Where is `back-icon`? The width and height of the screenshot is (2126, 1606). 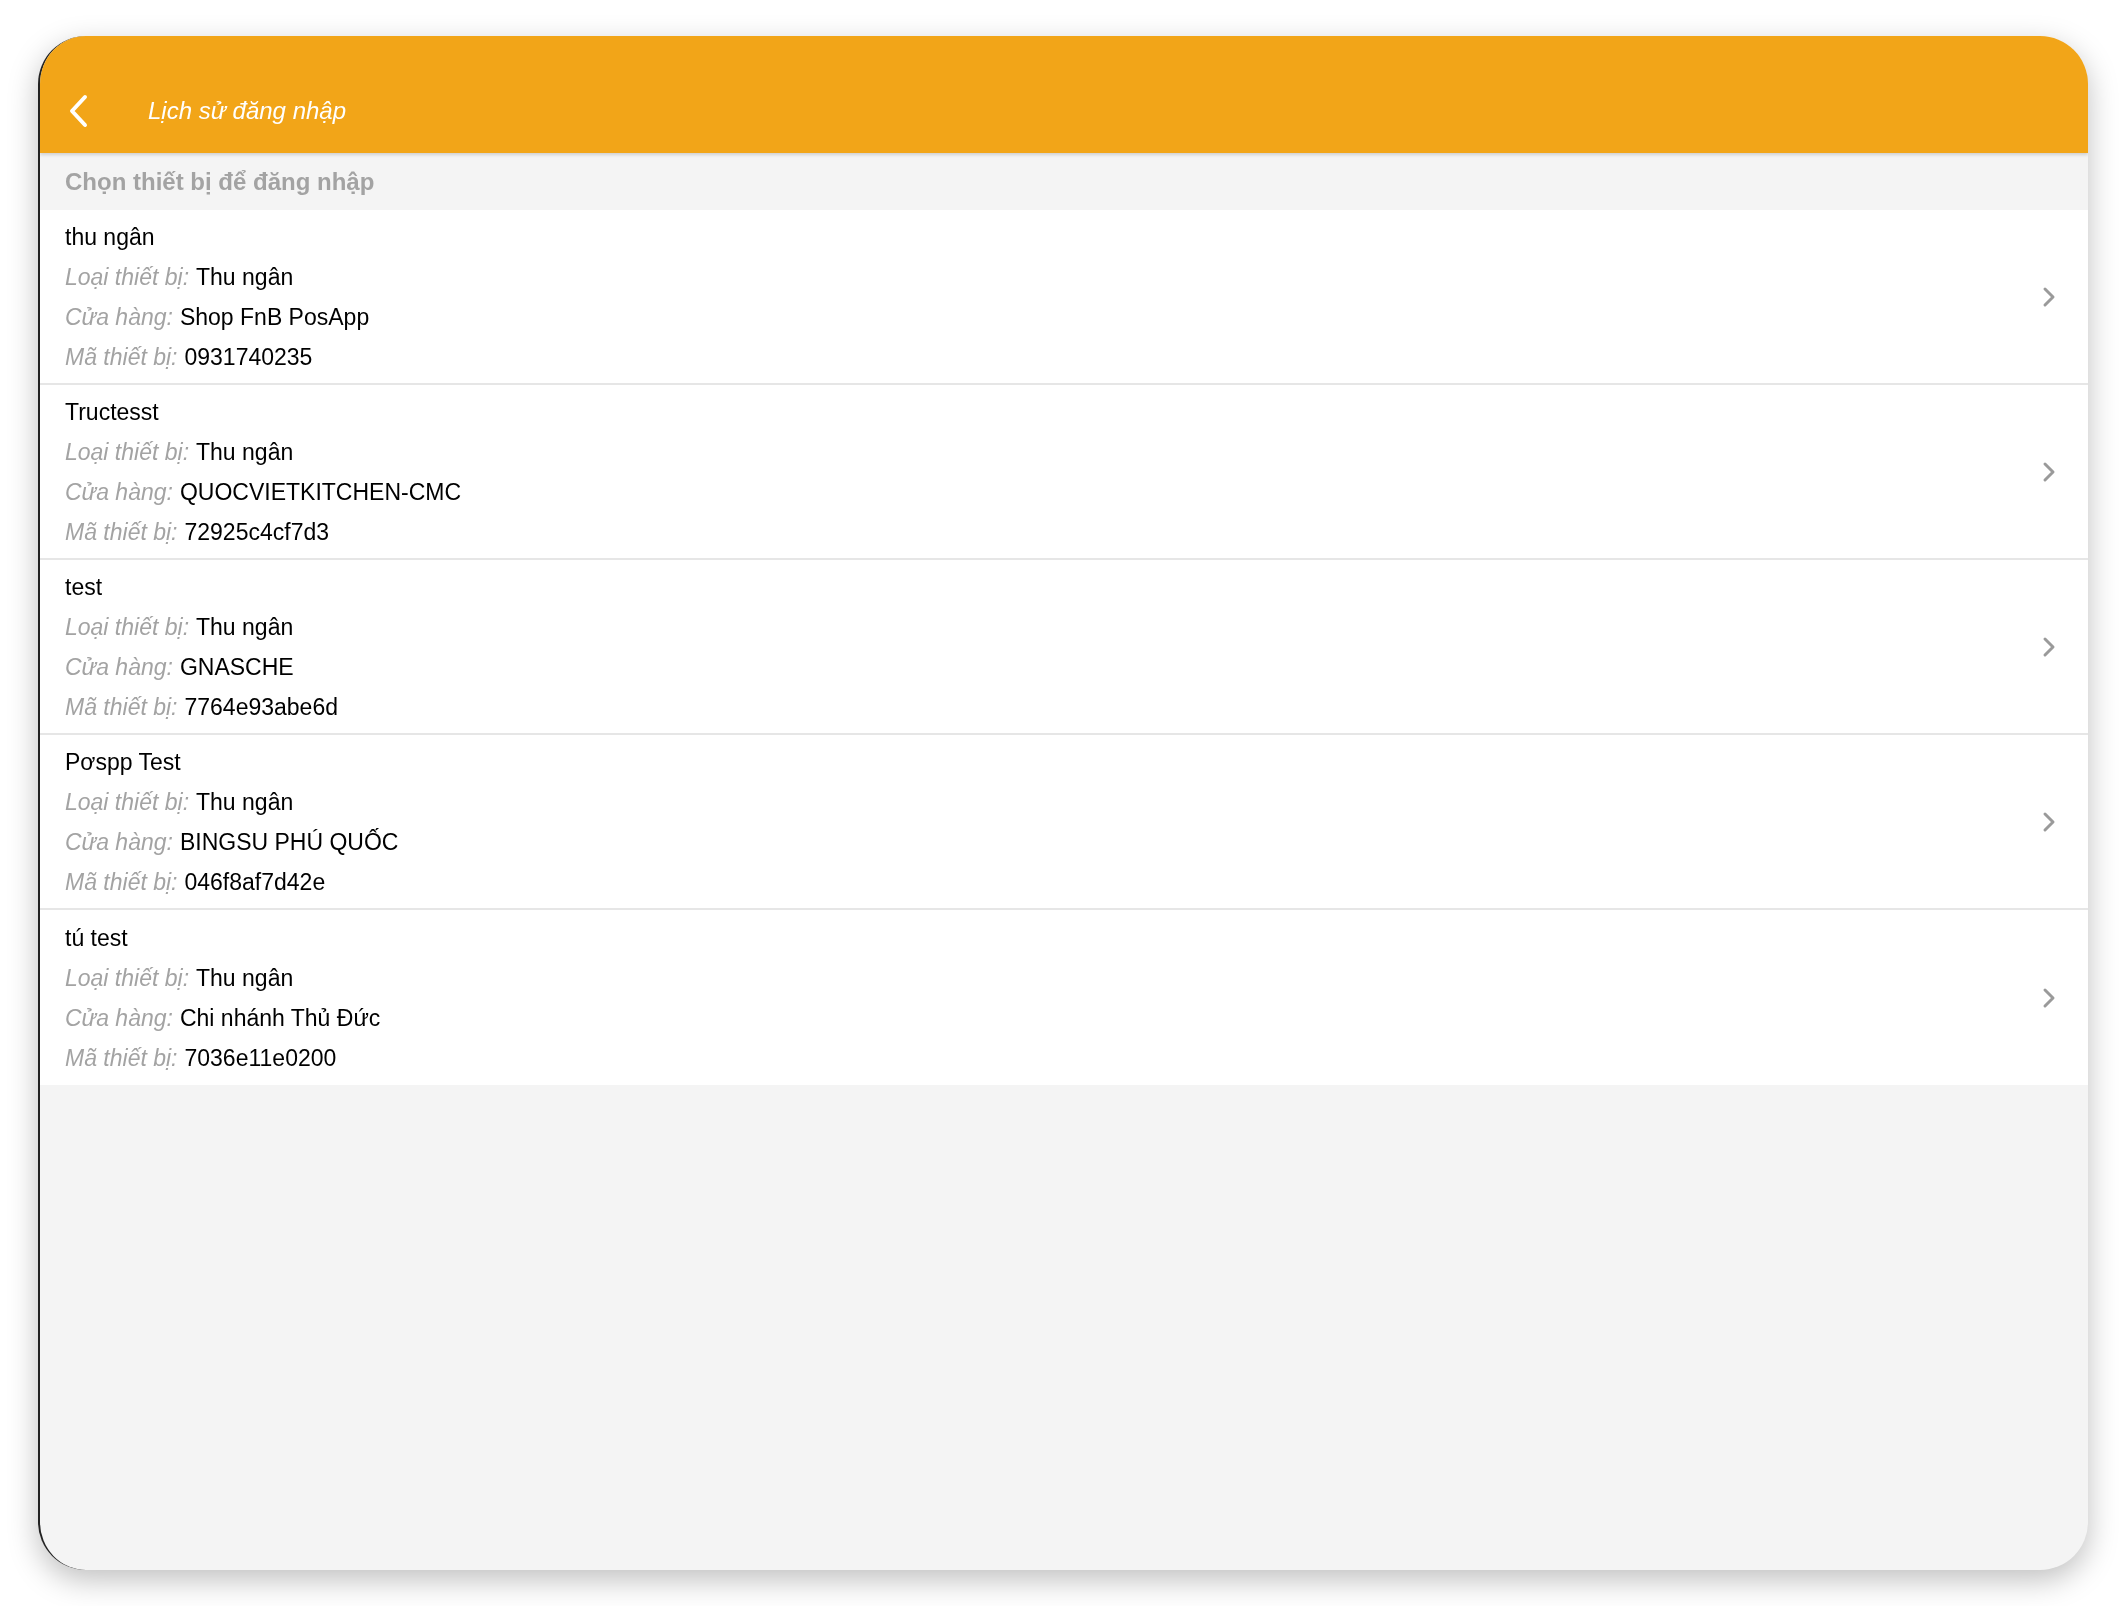 back-icon is located at coordinates (78, 111).